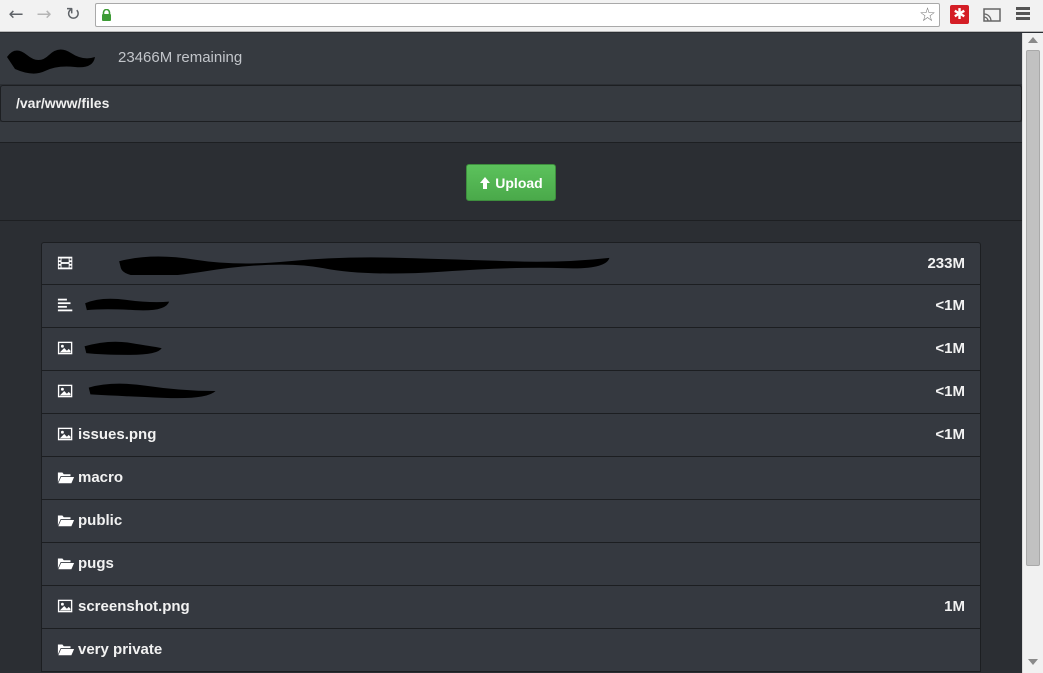  What do you see at coordinates (73, 15) in the screenshot?
I see `reload-icon: ↻` at bounding box center [73, 15].